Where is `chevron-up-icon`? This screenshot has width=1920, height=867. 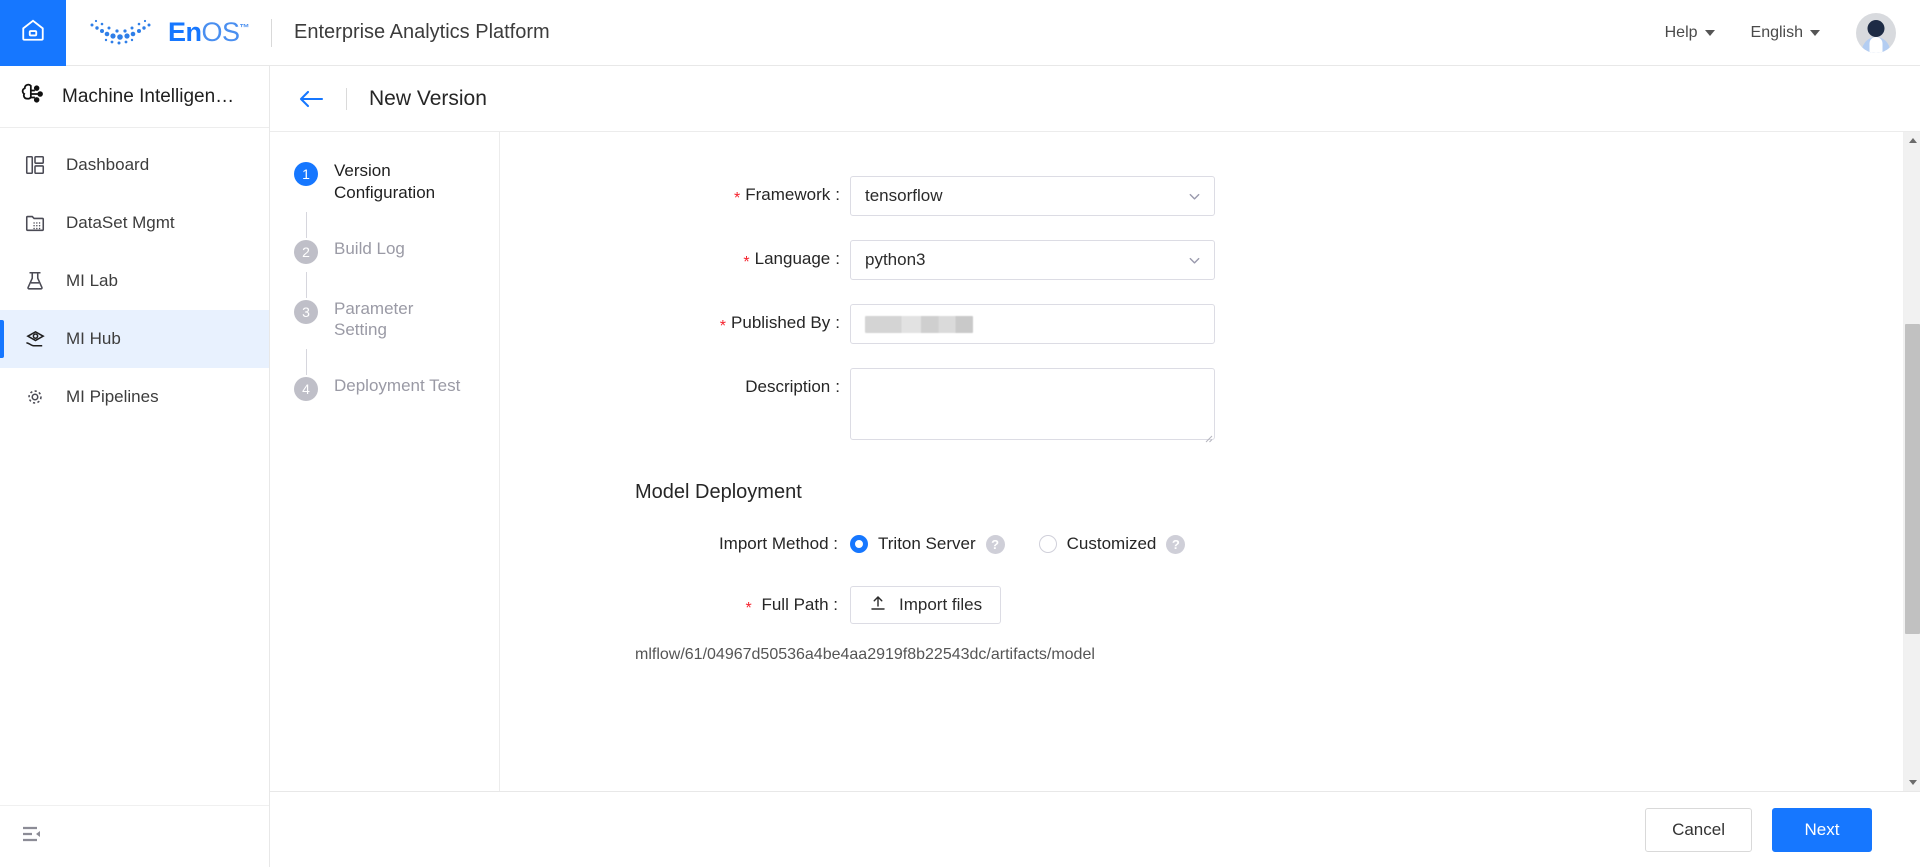
chevron-up-icon is located at coordinates (1912, 140).